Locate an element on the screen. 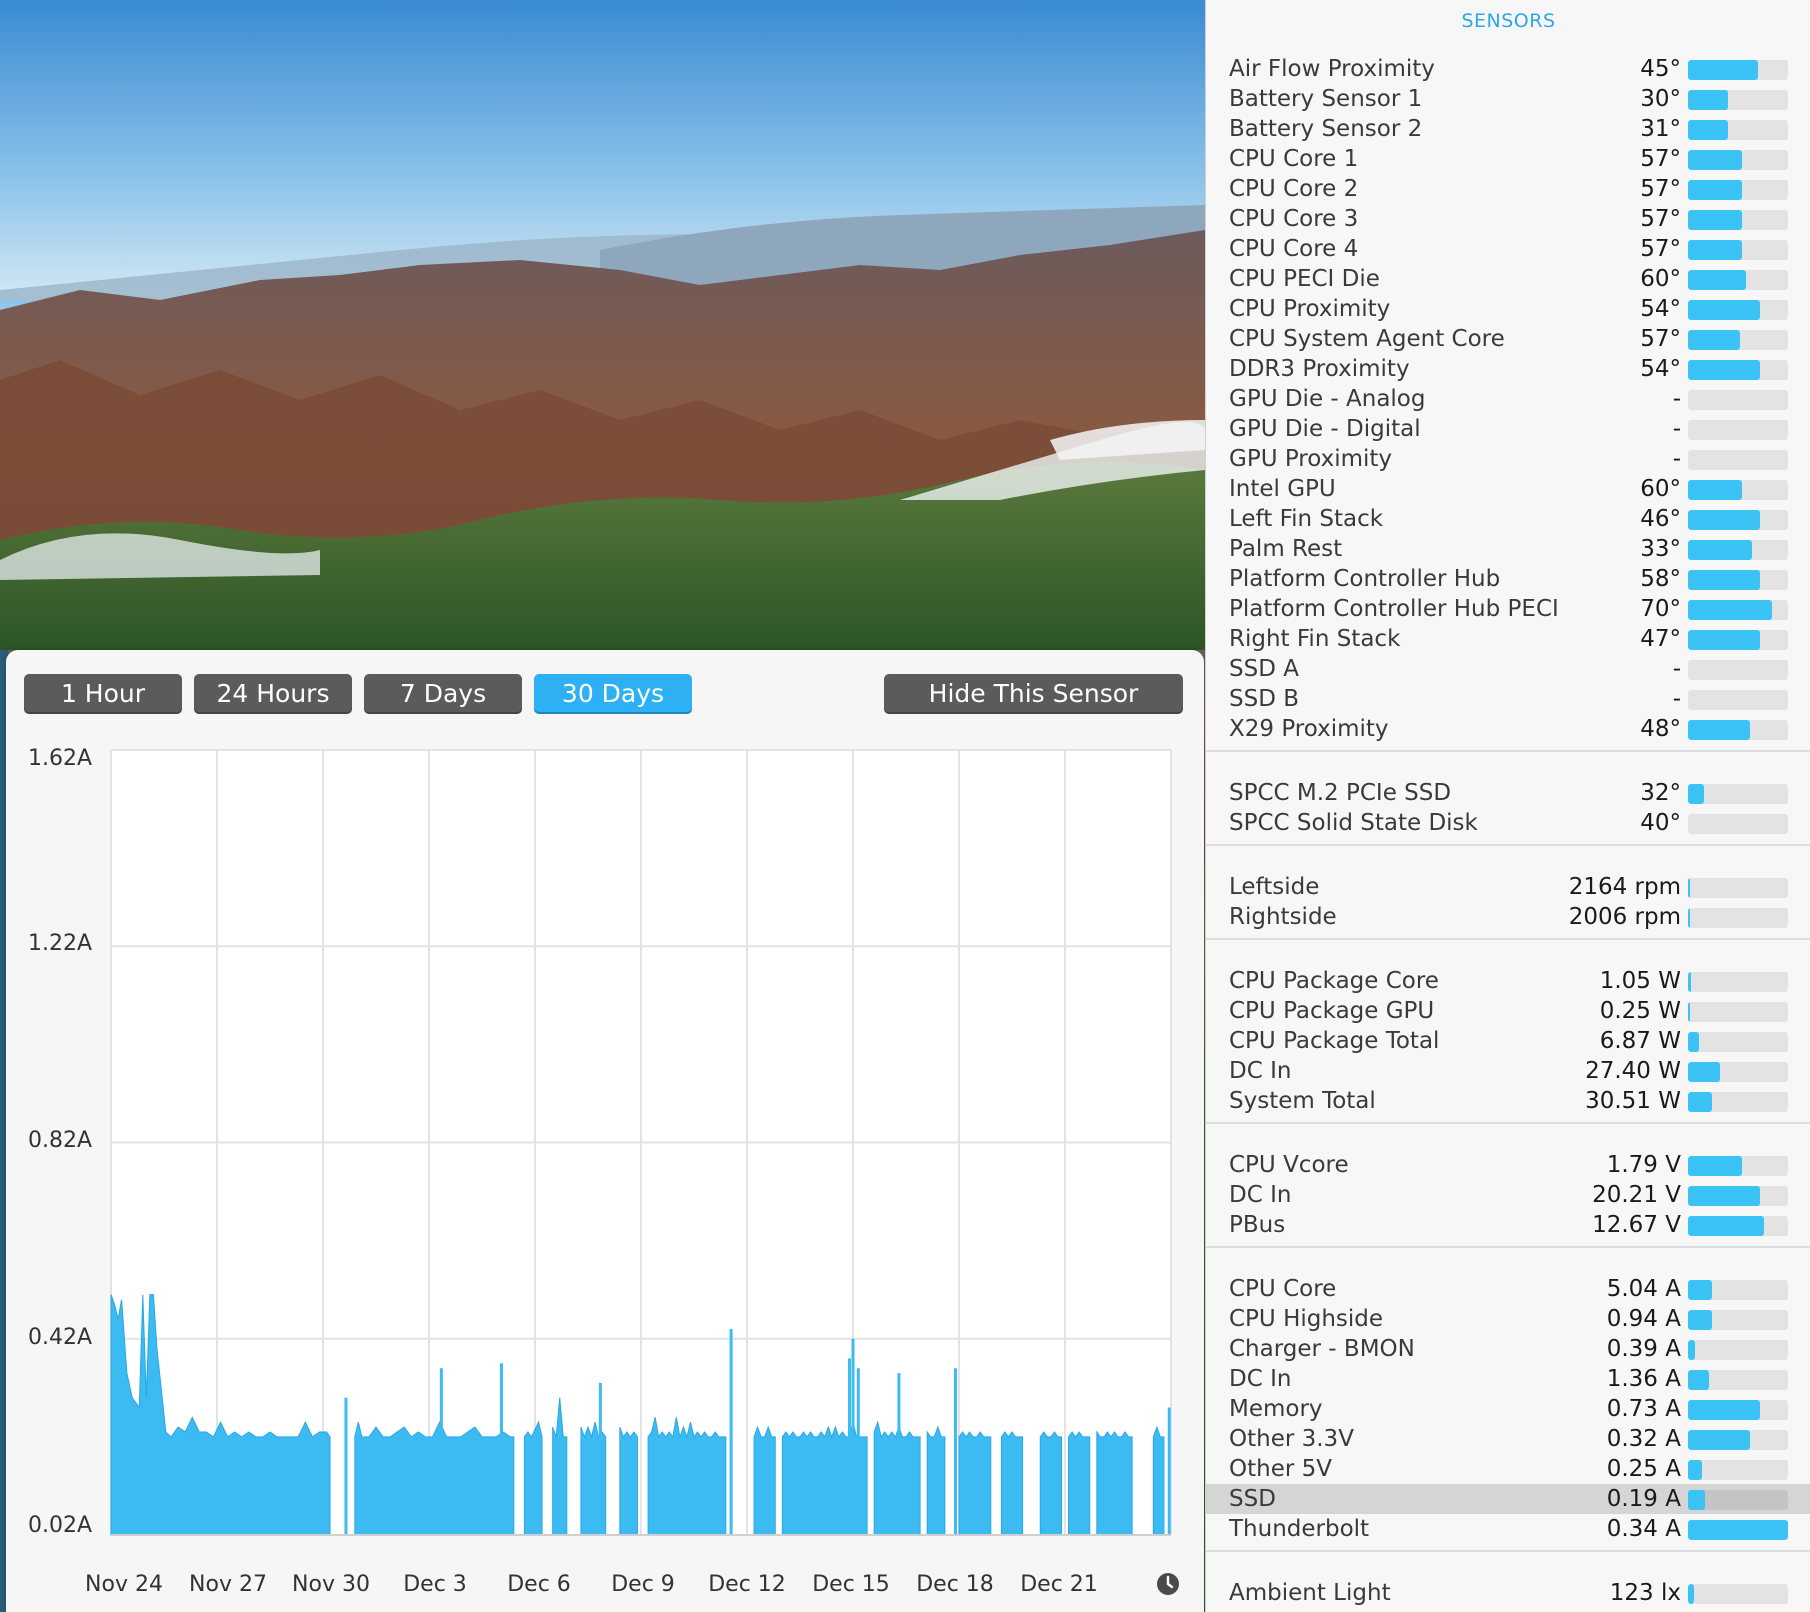 The width and height of the screenshot is (1810, 1612). sensor-row: Ambient Light 123 lx is located at coordinates (1508, 1593).